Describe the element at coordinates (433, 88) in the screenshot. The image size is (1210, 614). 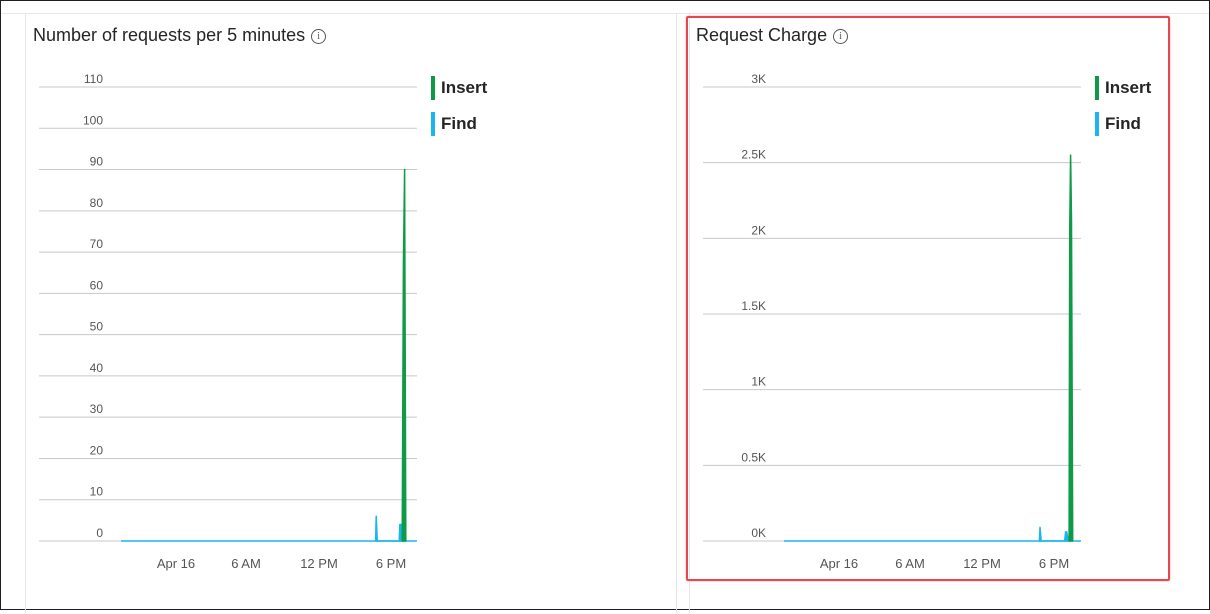
I see `legend-swatch-insert` at that location.